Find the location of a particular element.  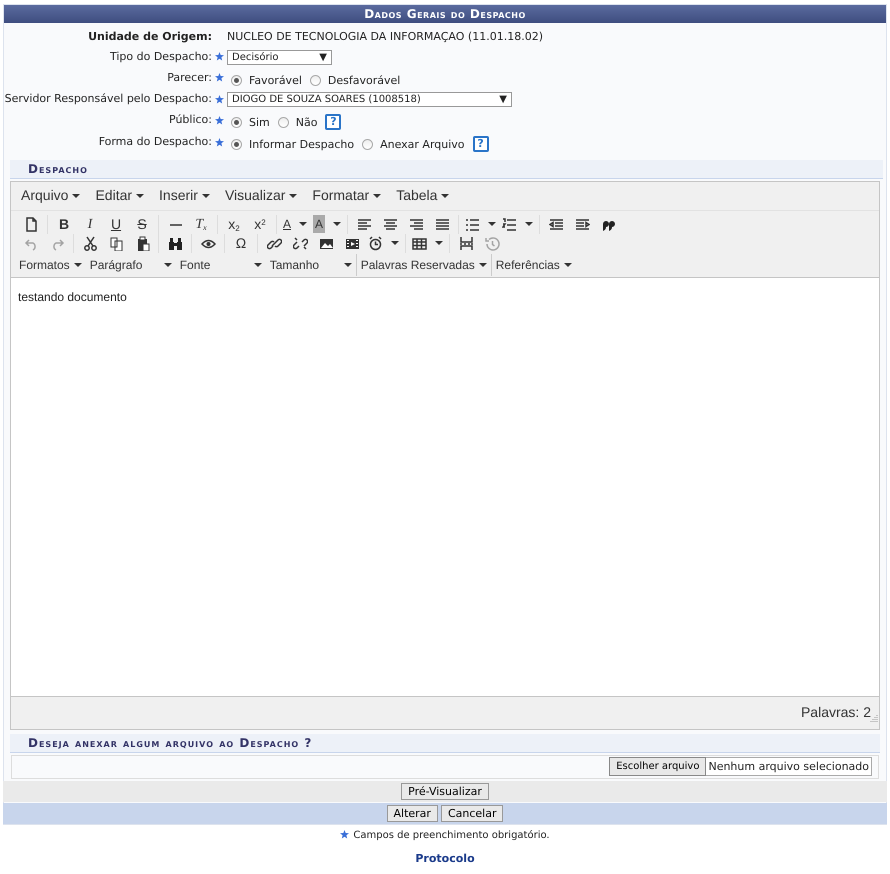

radio-label: Sim is located at coordinates (259, 122).